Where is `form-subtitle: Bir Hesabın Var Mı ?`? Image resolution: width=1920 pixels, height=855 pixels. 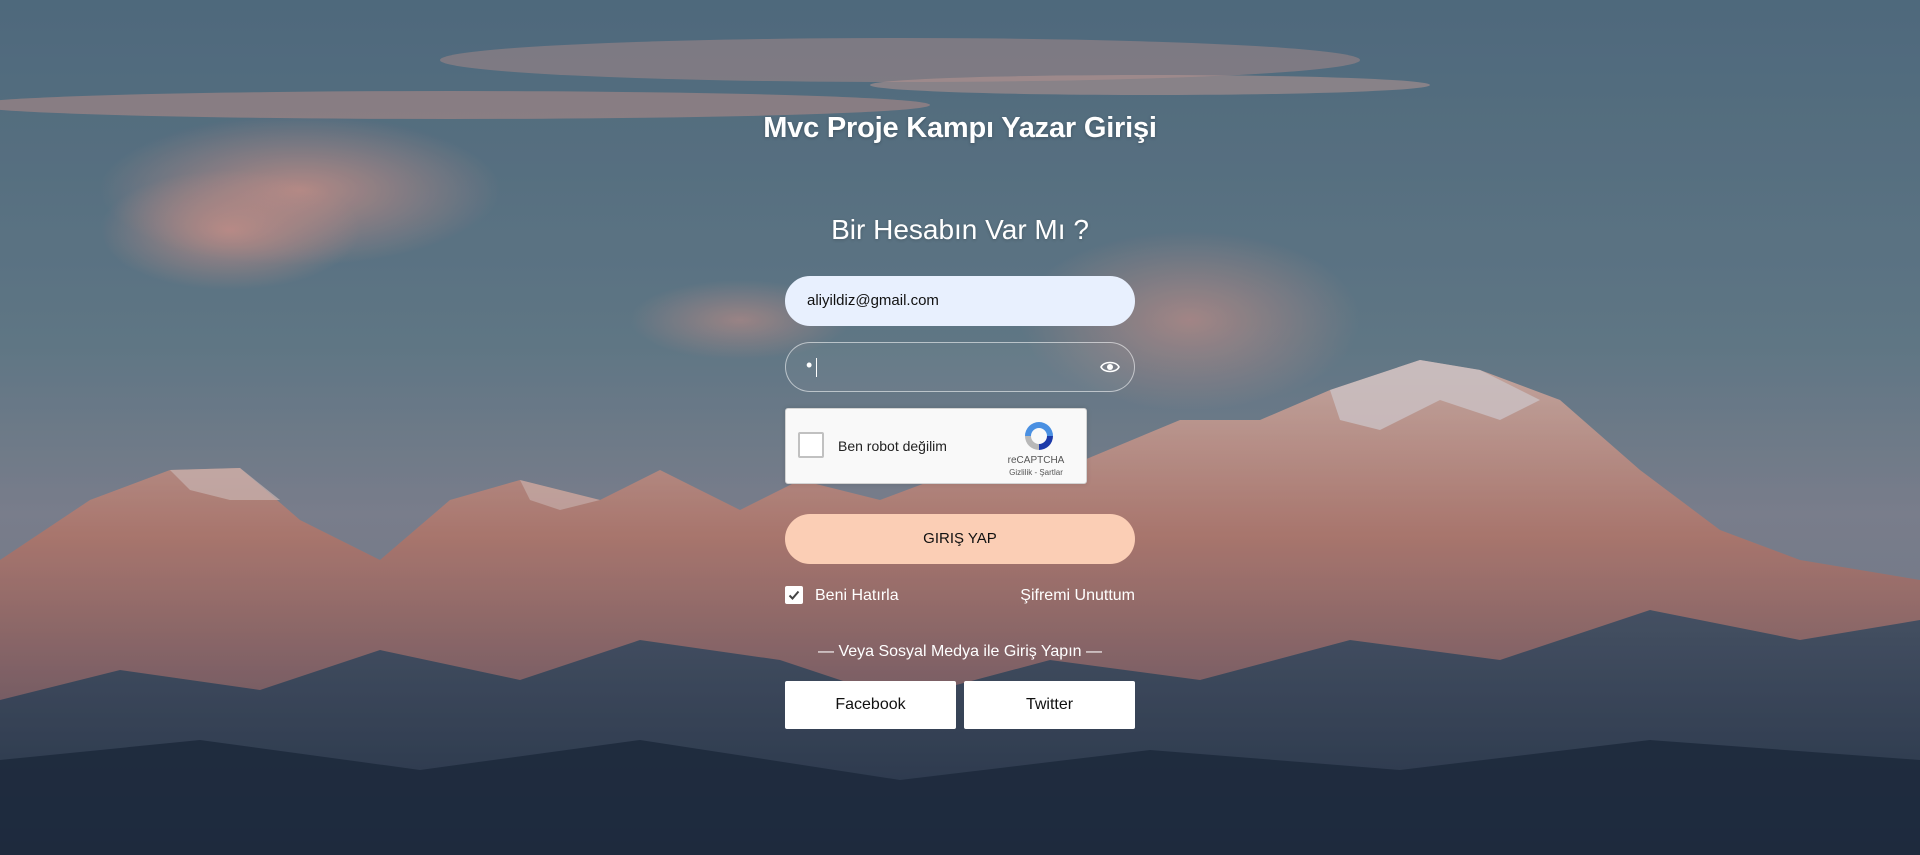 form-subtitle: Bir Hesabın Var Mı ? is located at coordinates (960, 229).